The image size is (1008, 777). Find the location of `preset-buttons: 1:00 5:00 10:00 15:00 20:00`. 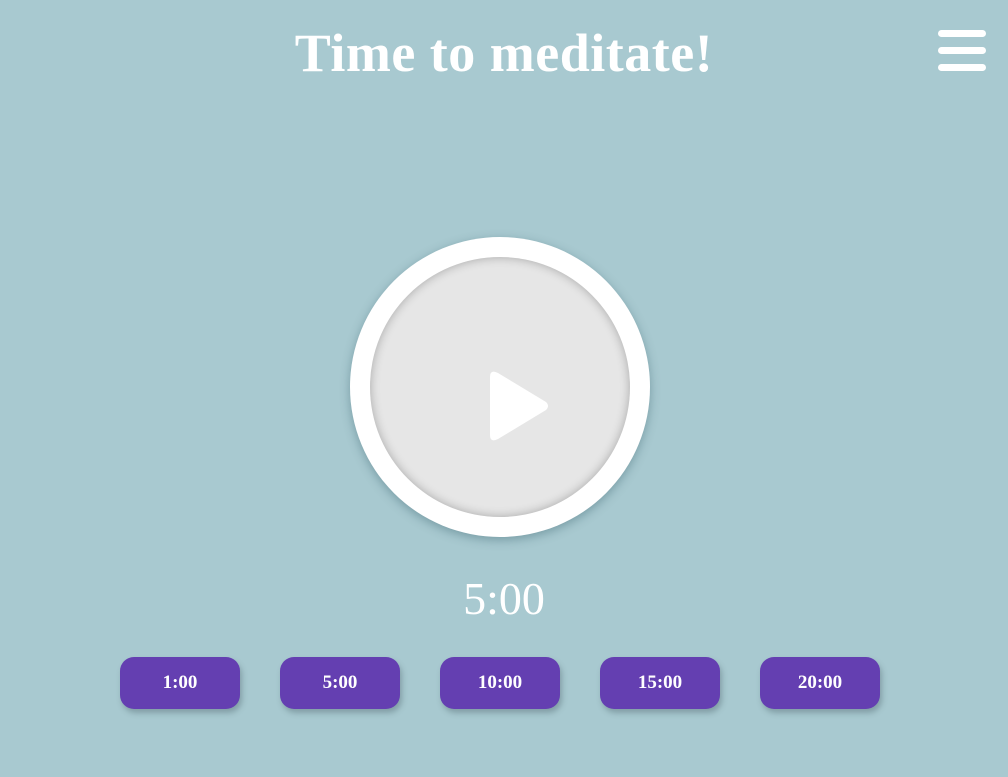

preset-buttons: 1:00 5:00 10:00 15:00 20:00 is located at coordinates (500, 683).